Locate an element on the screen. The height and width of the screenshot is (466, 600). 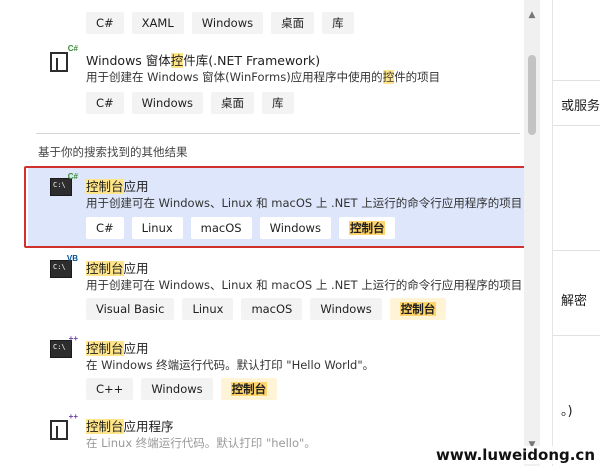
console-app-icon: VB is located at coordinates (64, 267).